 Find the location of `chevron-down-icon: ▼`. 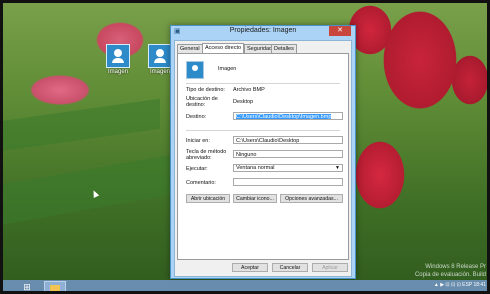

chevron-down-icon: ▼ is located at coordinates (337, 168).